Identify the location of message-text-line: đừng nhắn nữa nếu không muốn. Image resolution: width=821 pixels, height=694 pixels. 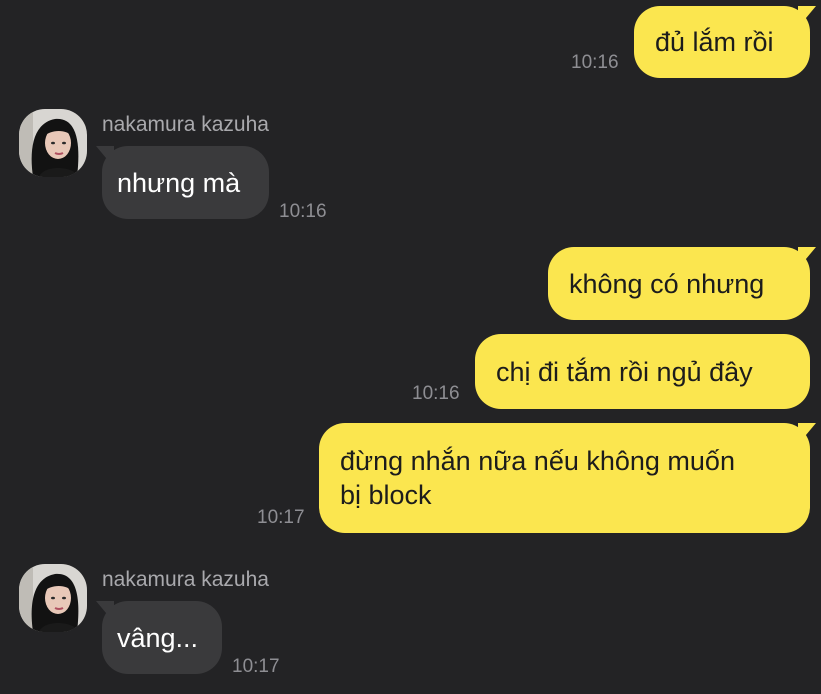
(537, 461).